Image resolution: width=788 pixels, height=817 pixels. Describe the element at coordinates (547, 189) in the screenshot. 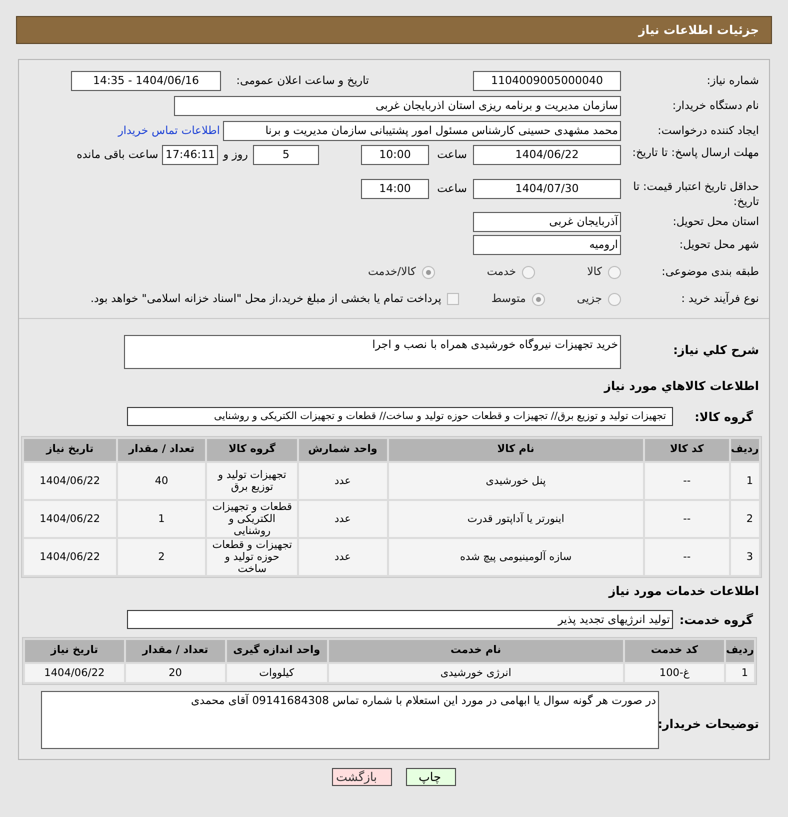

I see `input-field: 1404/07/30` at that location.